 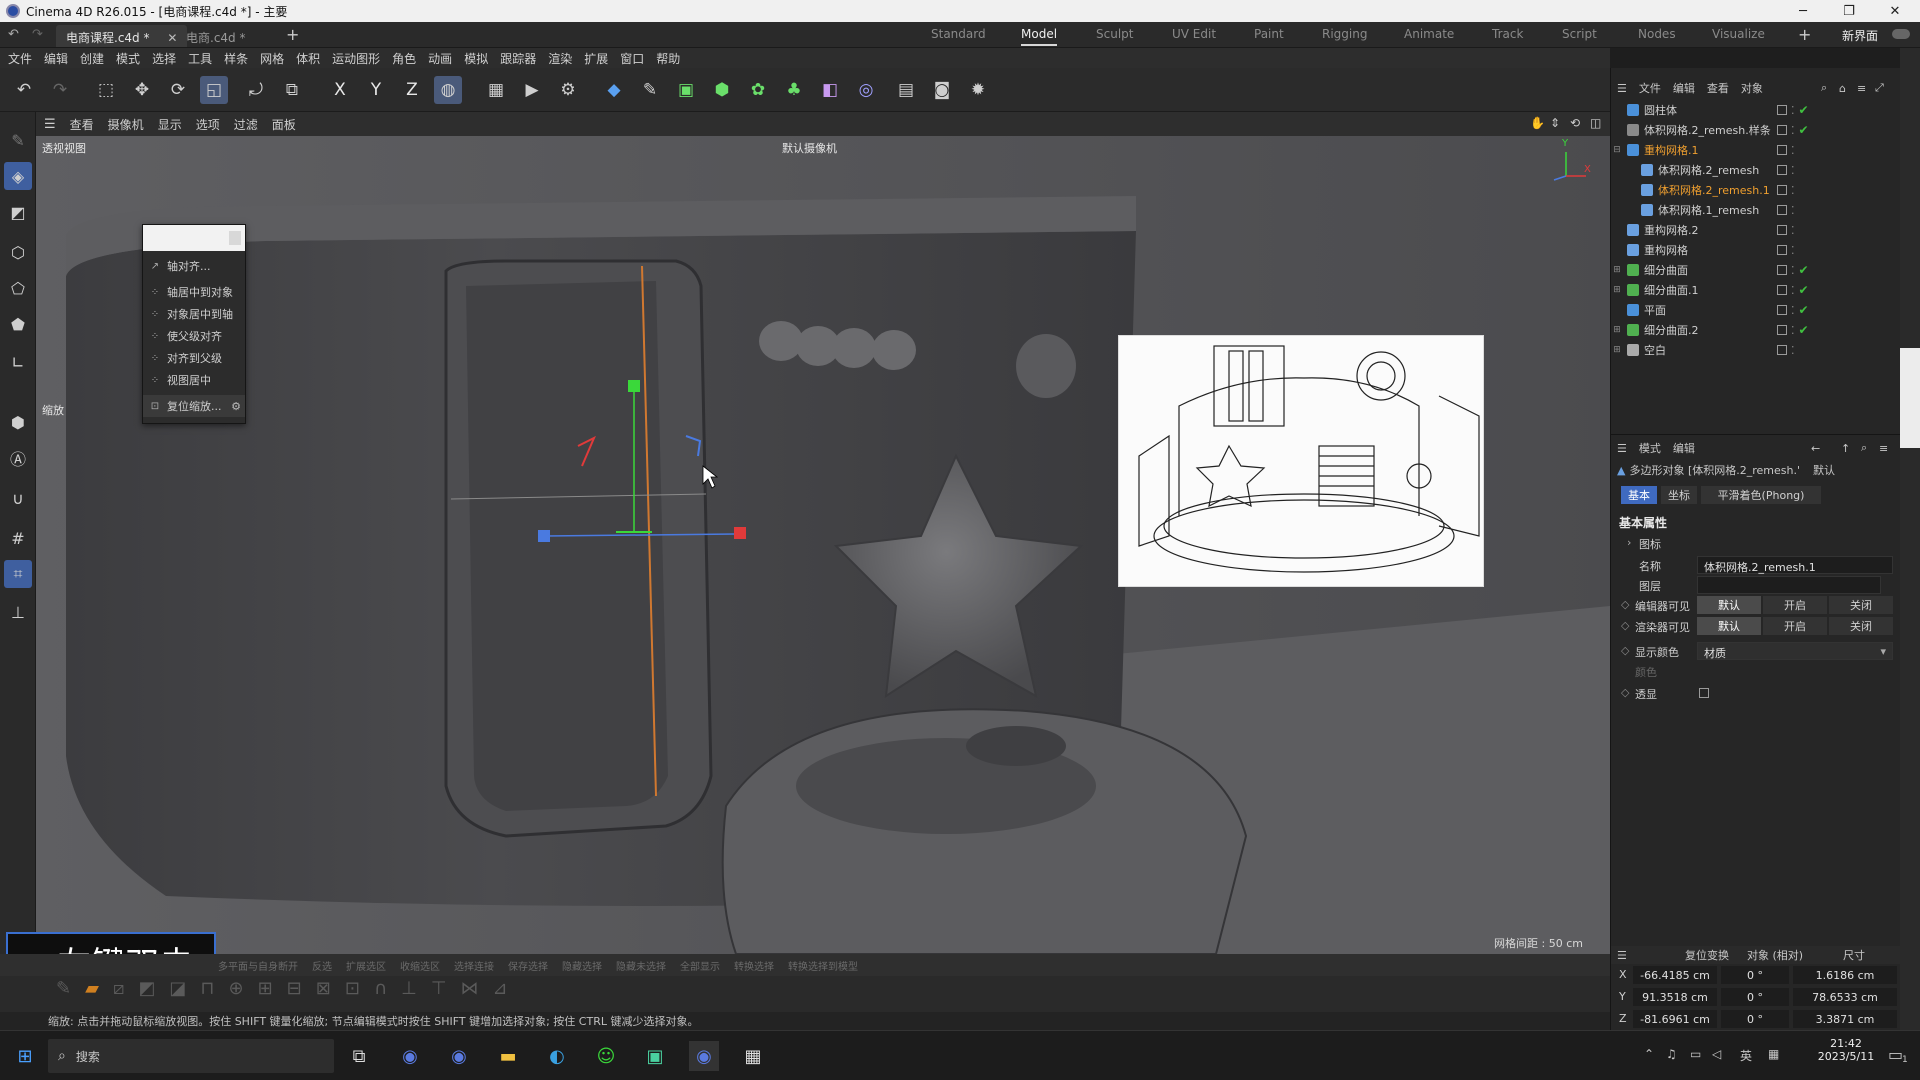 What do you see at coordinates (146, 988) in the screenshot?
I see `bevel-icon: ◩` at bounding box center [146, 988].